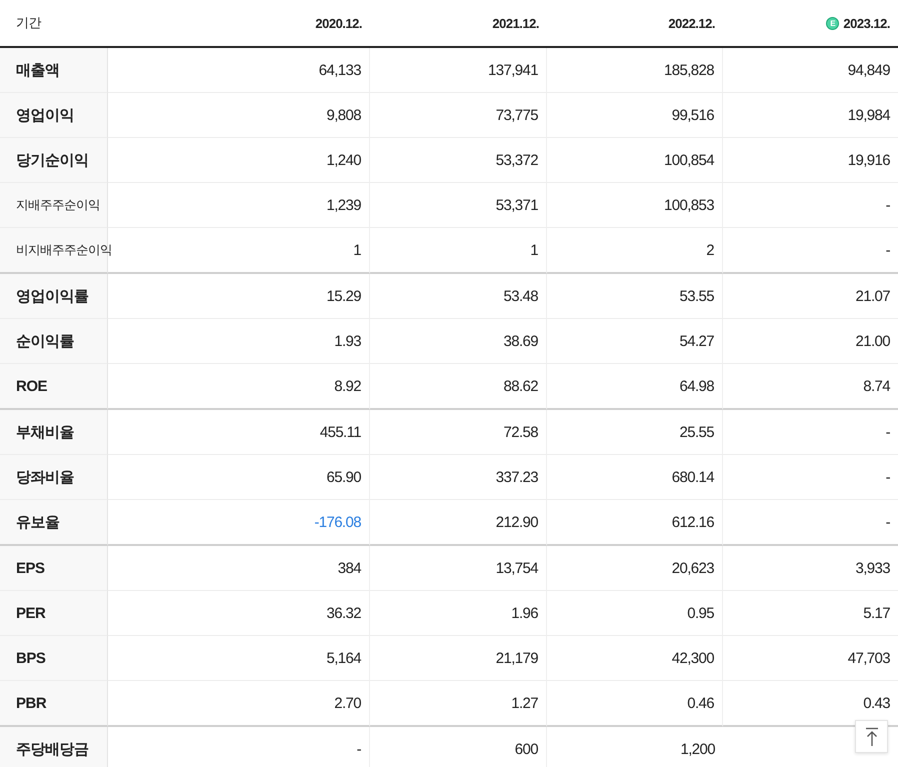 This screenshot has width=898, height=767. I want to click on value-text: 137,941, so click(513, 70).